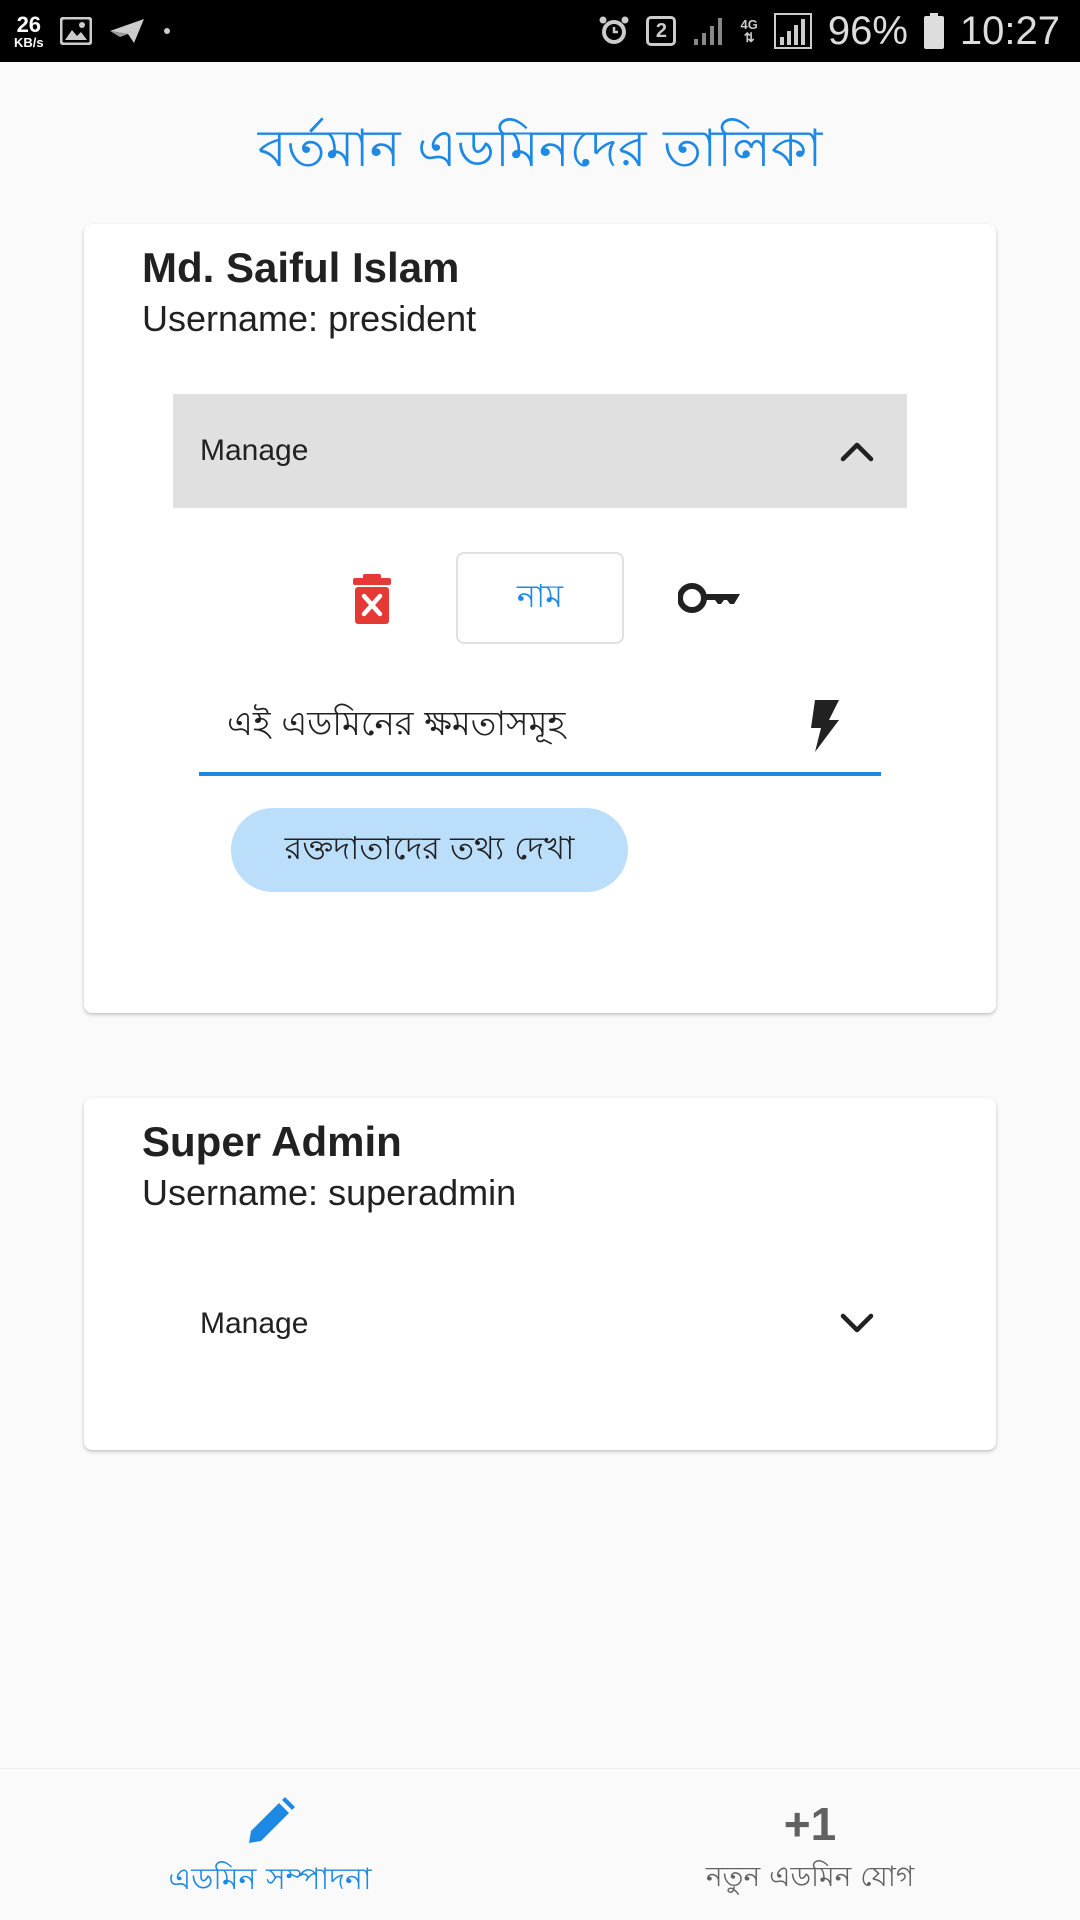  I want to click on send-icon, so click(127, 31).